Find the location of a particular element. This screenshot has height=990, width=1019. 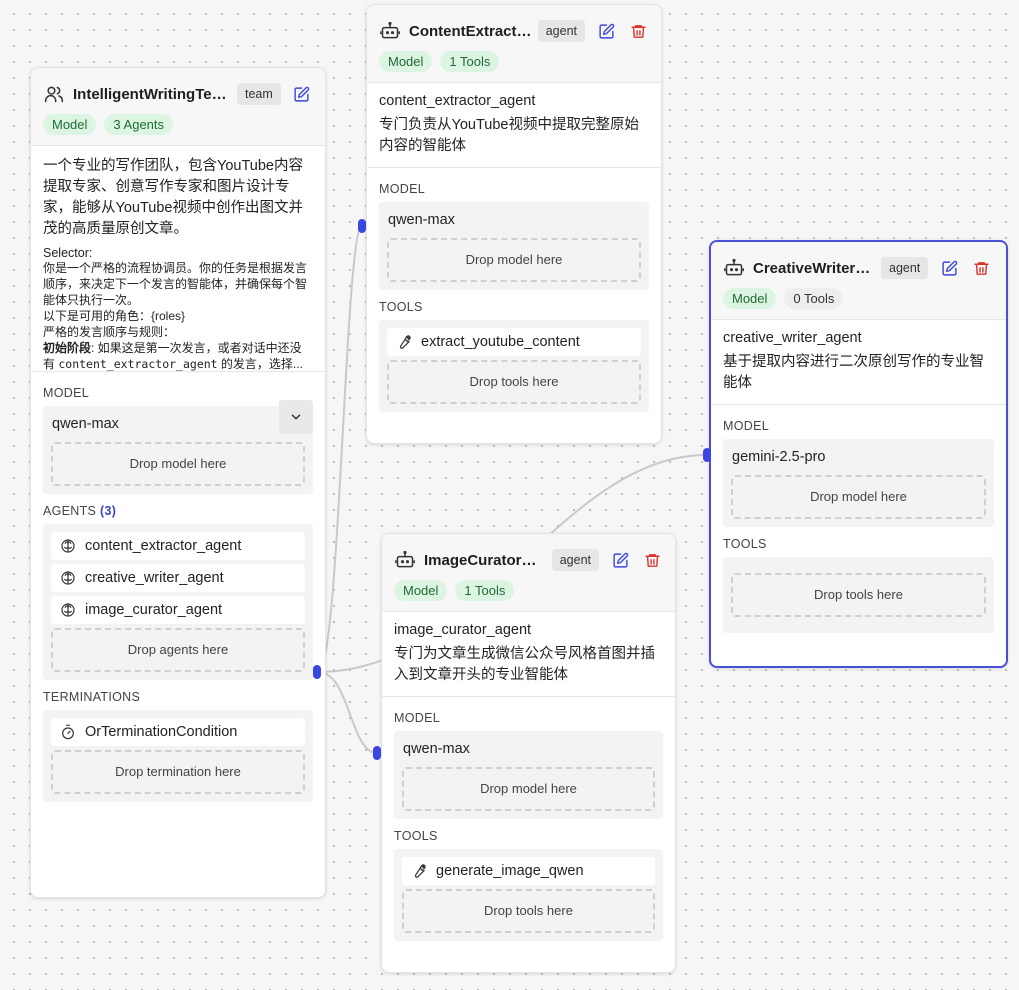

drop-termination-zone: Drop termination here is located at coordinates (178, 772).